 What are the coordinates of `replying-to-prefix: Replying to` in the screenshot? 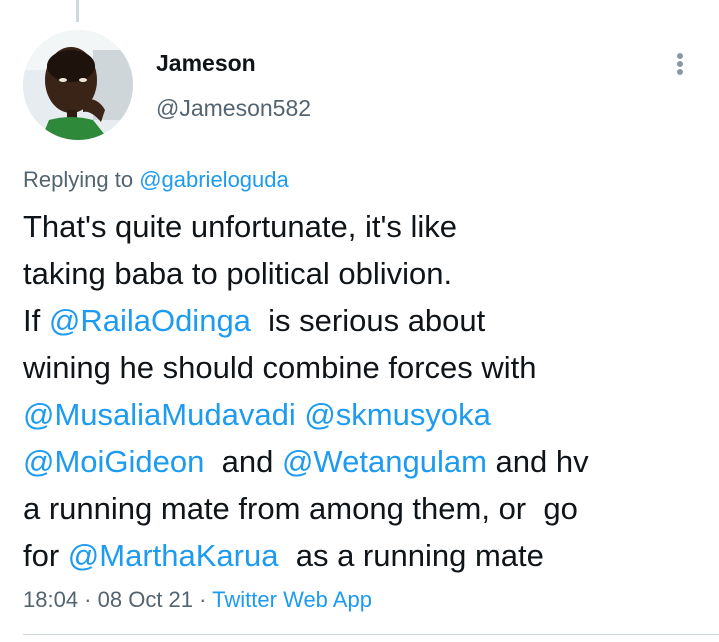 It's located at (81, 179).